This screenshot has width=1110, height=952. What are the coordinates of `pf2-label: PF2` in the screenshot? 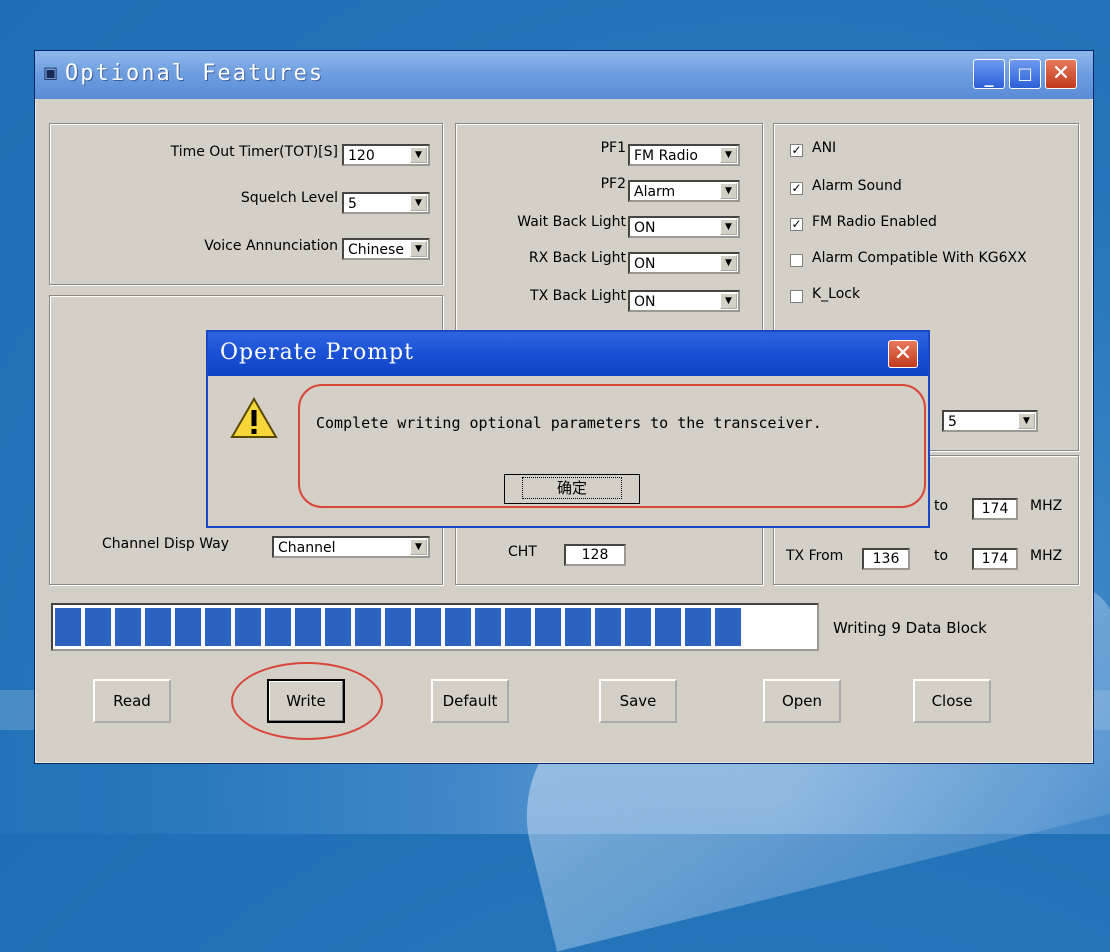 It's located at (613, 184).